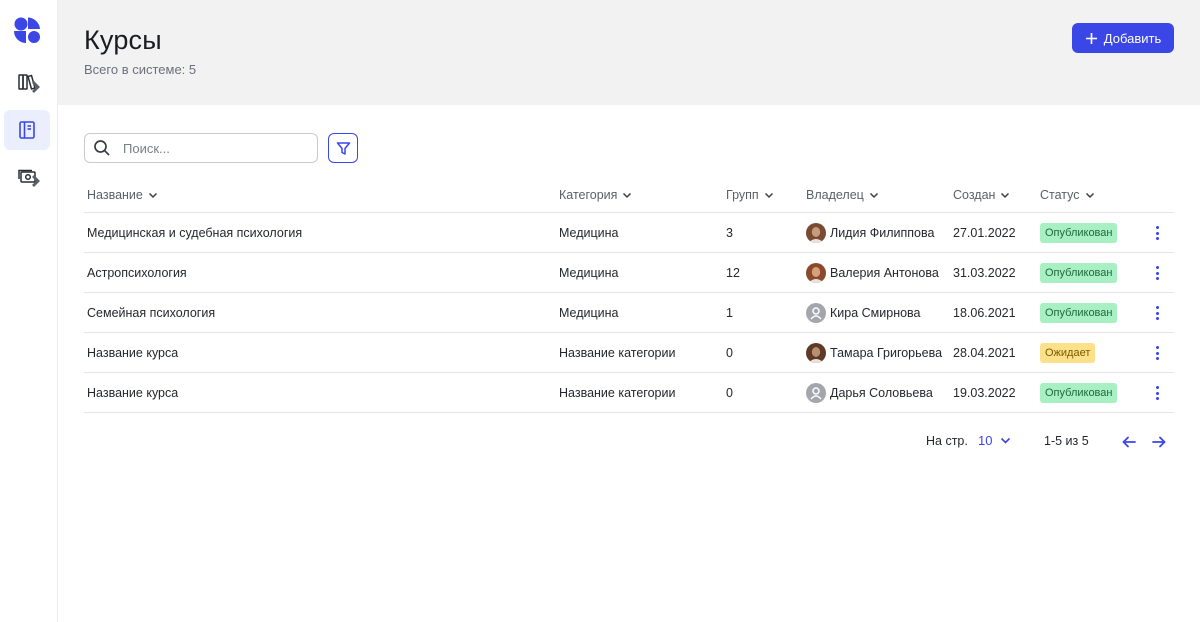 The width and height of the screenshot is (1200, 622). I want to click on sidebar-item-courses, so click(27, 130).